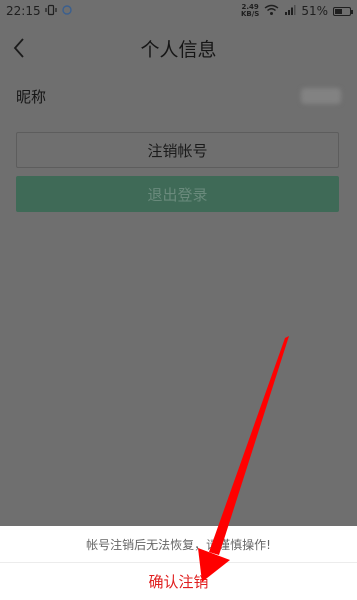 Image resolution: width=357 pixels, height=600 pixels. I want to click on warning-message: 帐号注销后无法恢复，请谨慎操作!, so click(178, 544).